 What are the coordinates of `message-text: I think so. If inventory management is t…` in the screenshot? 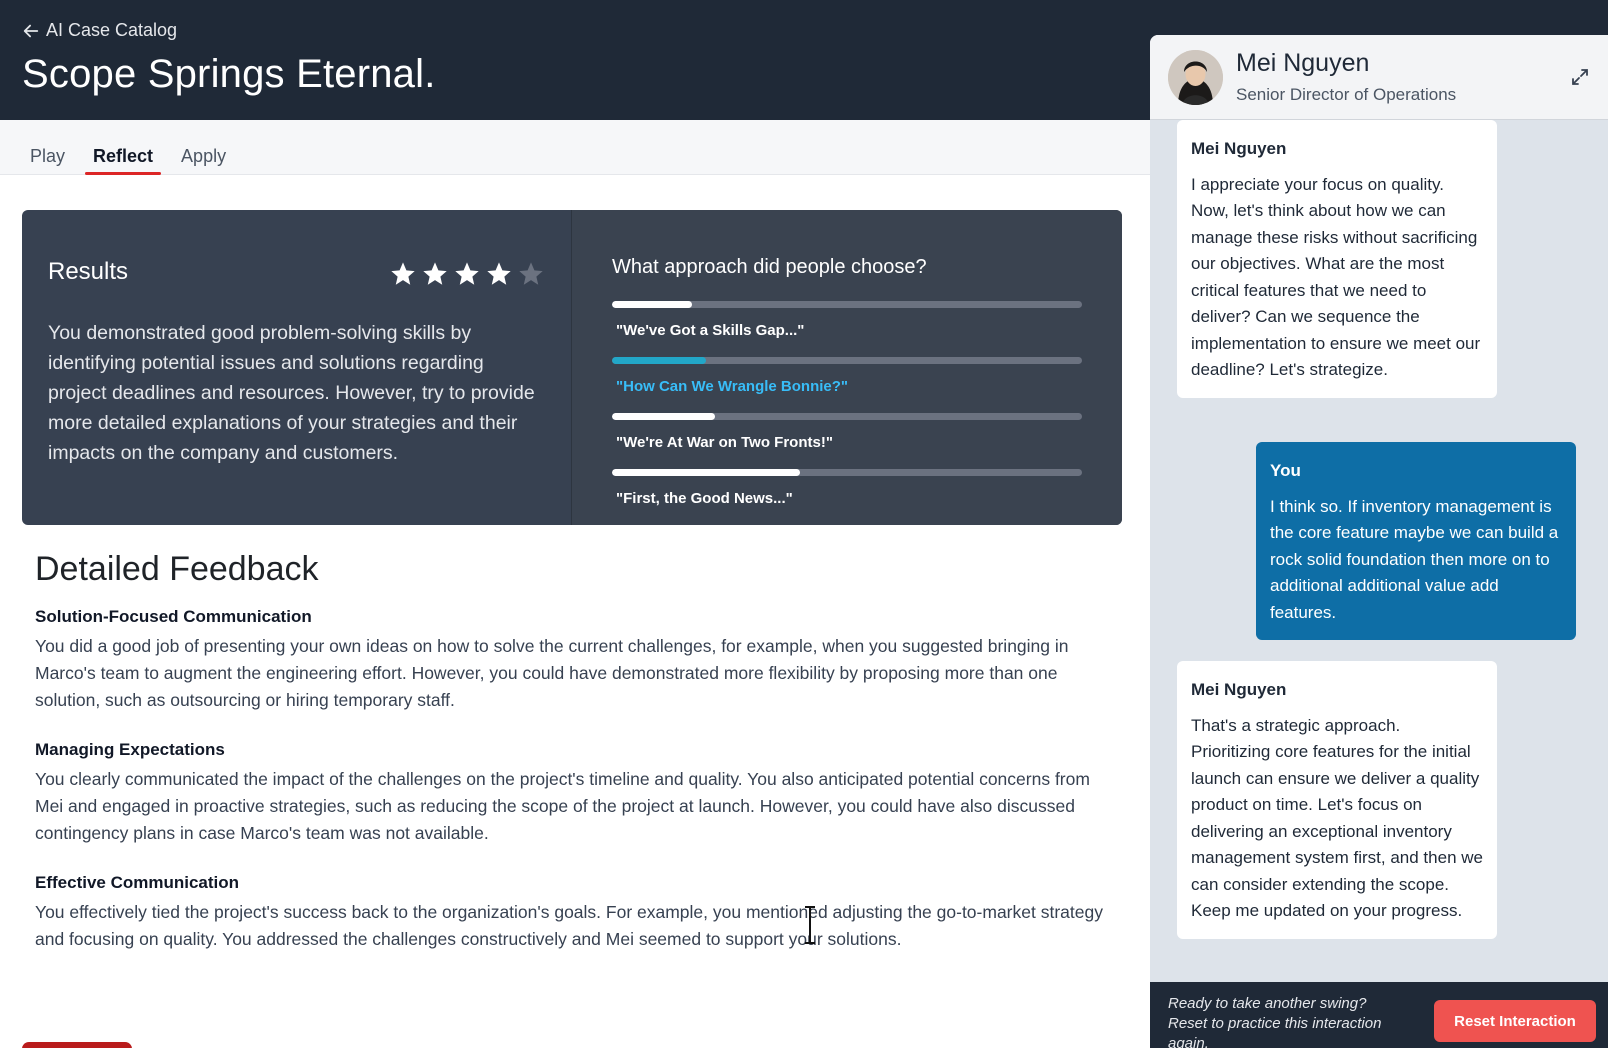 It's located at (1414, 559).